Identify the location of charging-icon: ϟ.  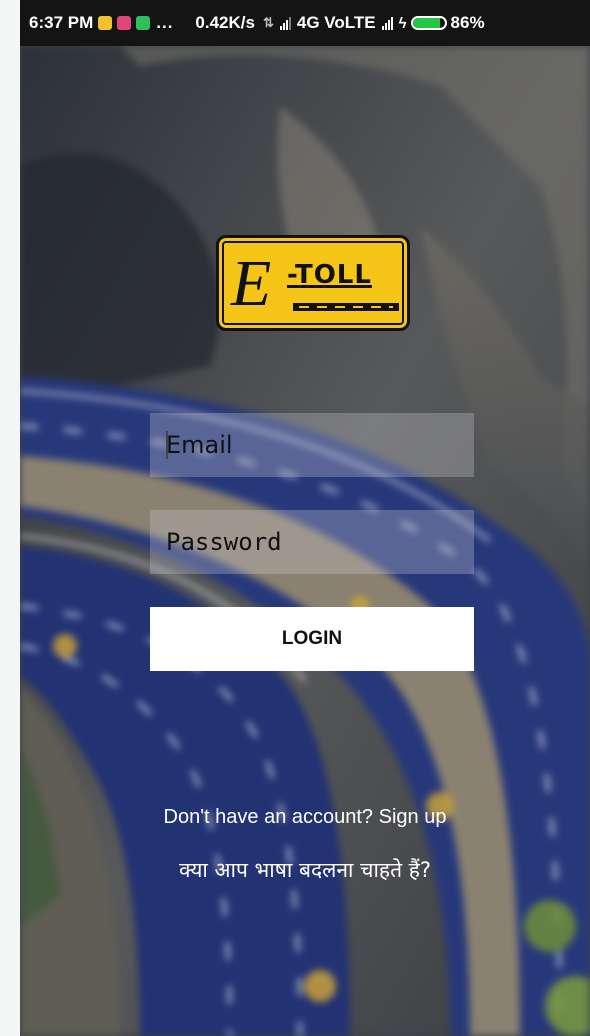
(402, 23).